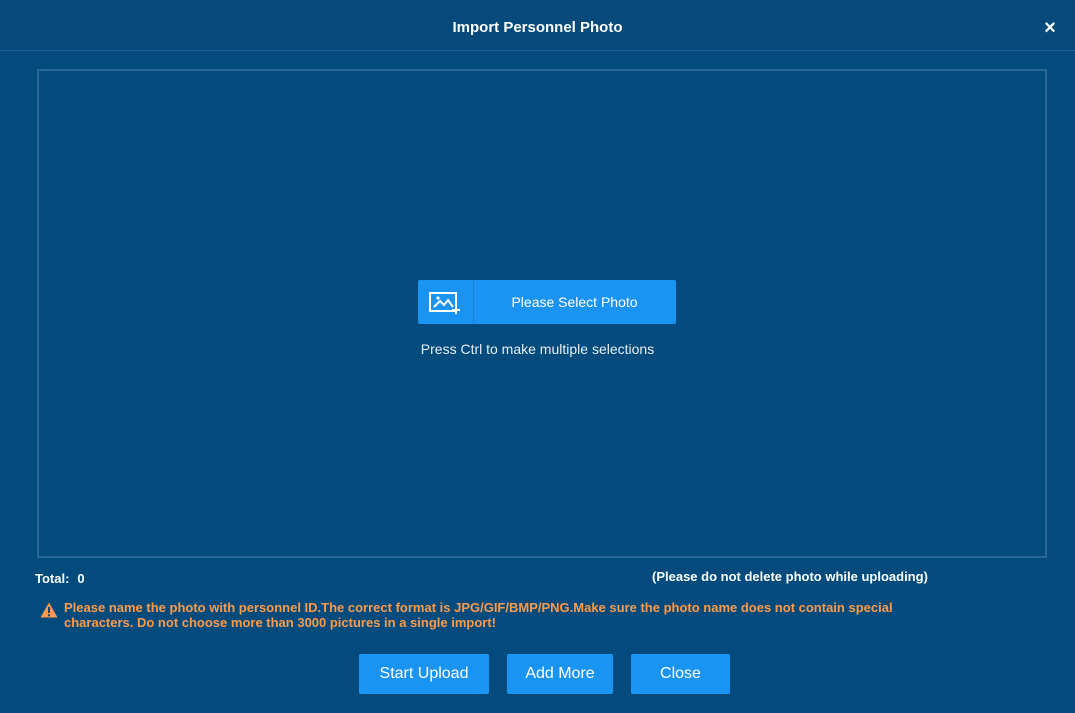 The height and width of the screenshot is (713, 1075). I want to click on select-photo-button: Please Select Photo, so click(547, 302).